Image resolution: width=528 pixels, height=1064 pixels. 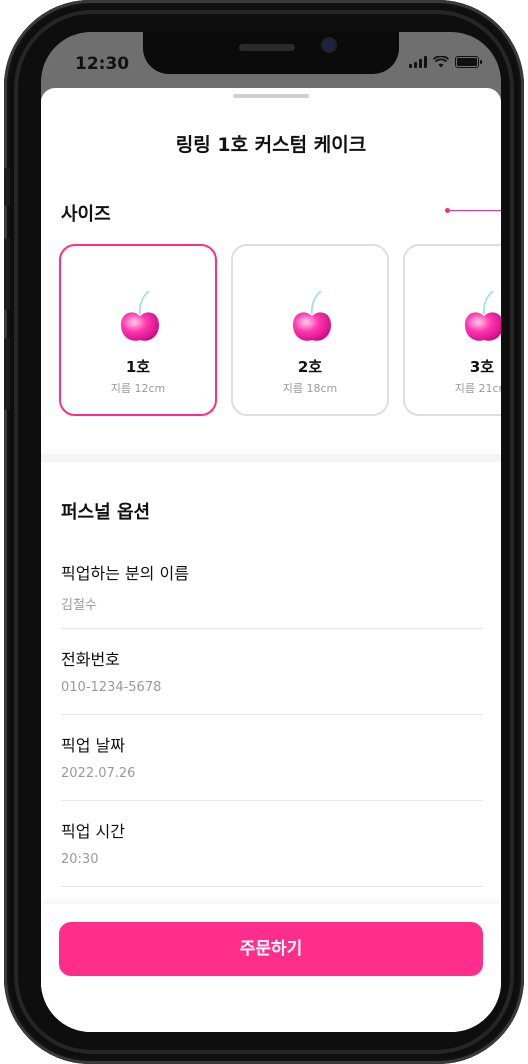 What do you see at coordinates (138, 367) in the screenshot?
I see `size-option-name: 1호` at bounding box center [138, 367].